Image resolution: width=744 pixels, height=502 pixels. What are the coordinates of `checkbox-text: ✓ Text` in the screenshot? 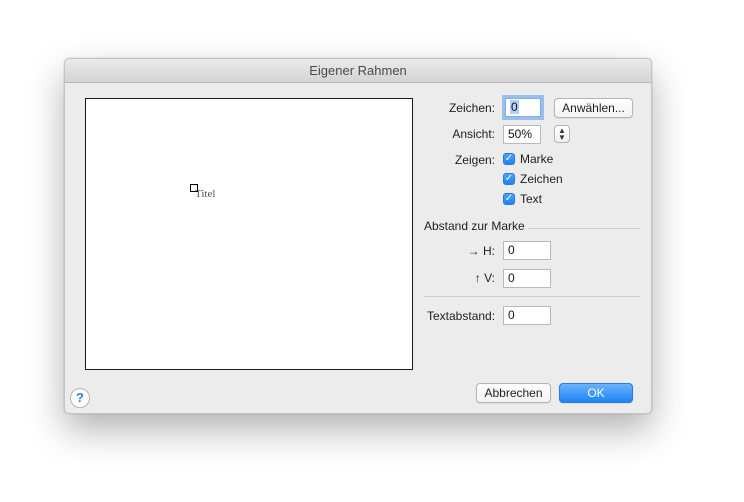 It's located at (522, 199).